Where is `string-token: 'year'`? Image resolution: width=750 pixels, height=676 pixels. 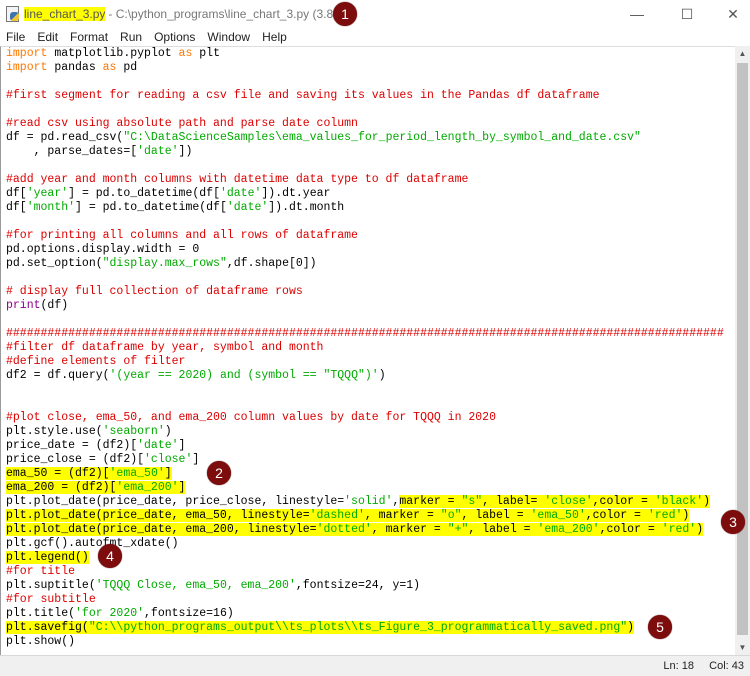
string-token: 'year' is located at coordinates (47, 193).